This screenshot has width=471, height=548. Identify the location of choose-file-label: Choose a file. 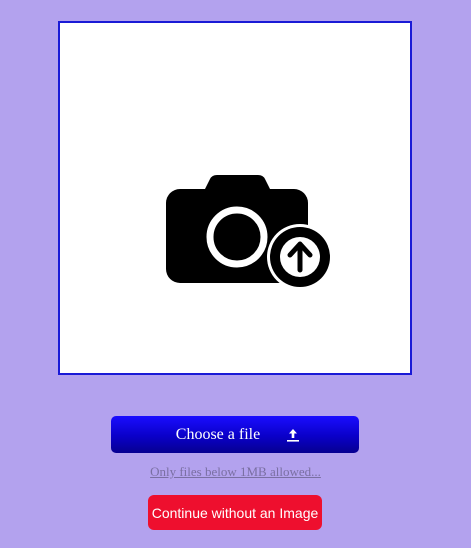
(218, 434).